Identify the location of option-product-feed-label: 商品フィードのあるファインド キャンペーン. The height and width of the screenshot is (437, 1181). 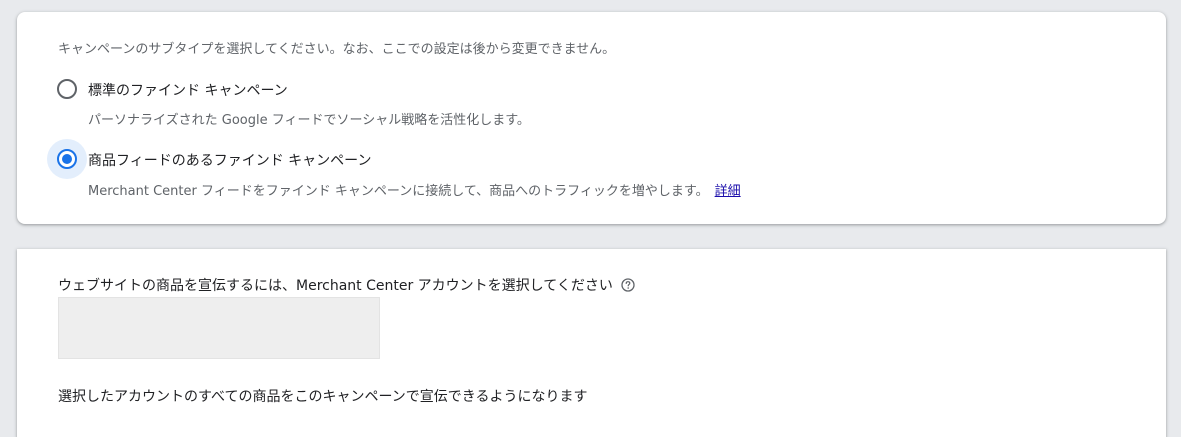
(229, 160).